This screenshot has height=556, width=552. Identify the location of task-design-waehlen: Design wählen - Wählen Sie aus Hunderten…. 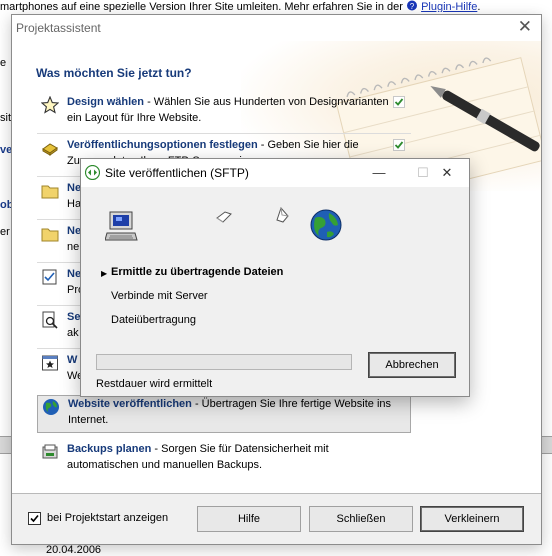
(224, 113).